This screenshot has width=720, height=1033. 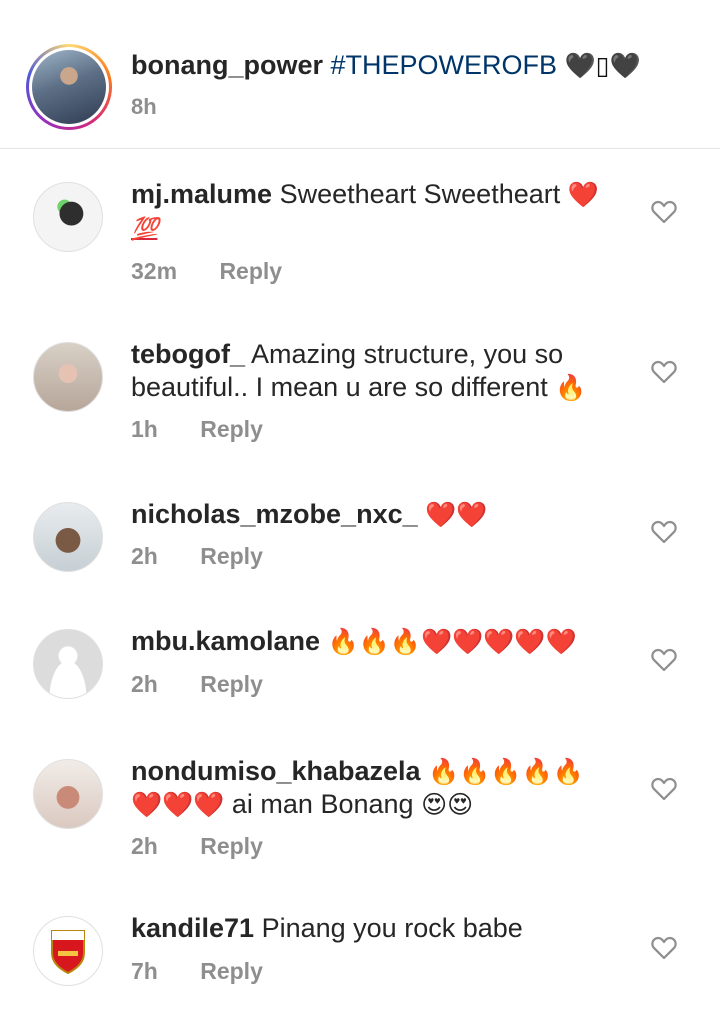 What do you see at coordinates (154, 271) in the screenshot?
I see `comment-timestamp: 32m` at bounding box center [154, 271].